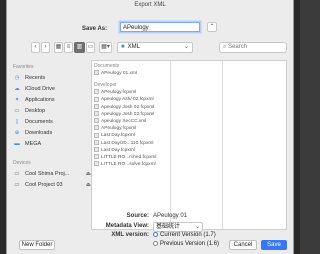 The image size is (320, 254). I want to click on file-item: Apeulogy XecCC.xml, so click(131, 121).